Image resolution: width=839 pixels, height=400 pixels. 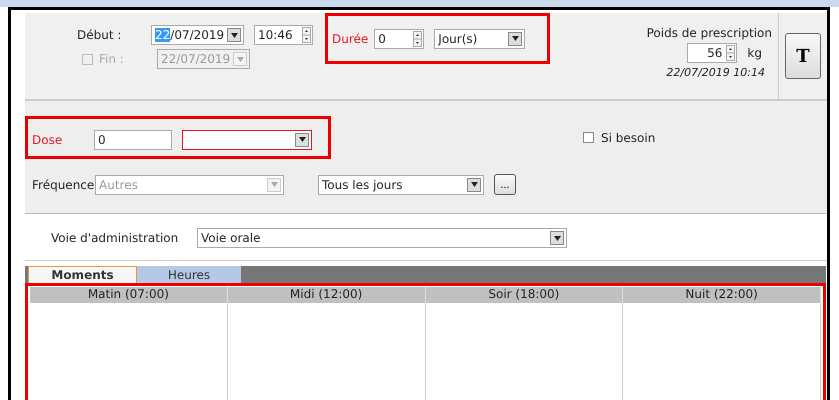 What do you see at coordinates (112, 59) in the screenshot?
I see `end-label: Fin :` at bounding box center [112, 59].